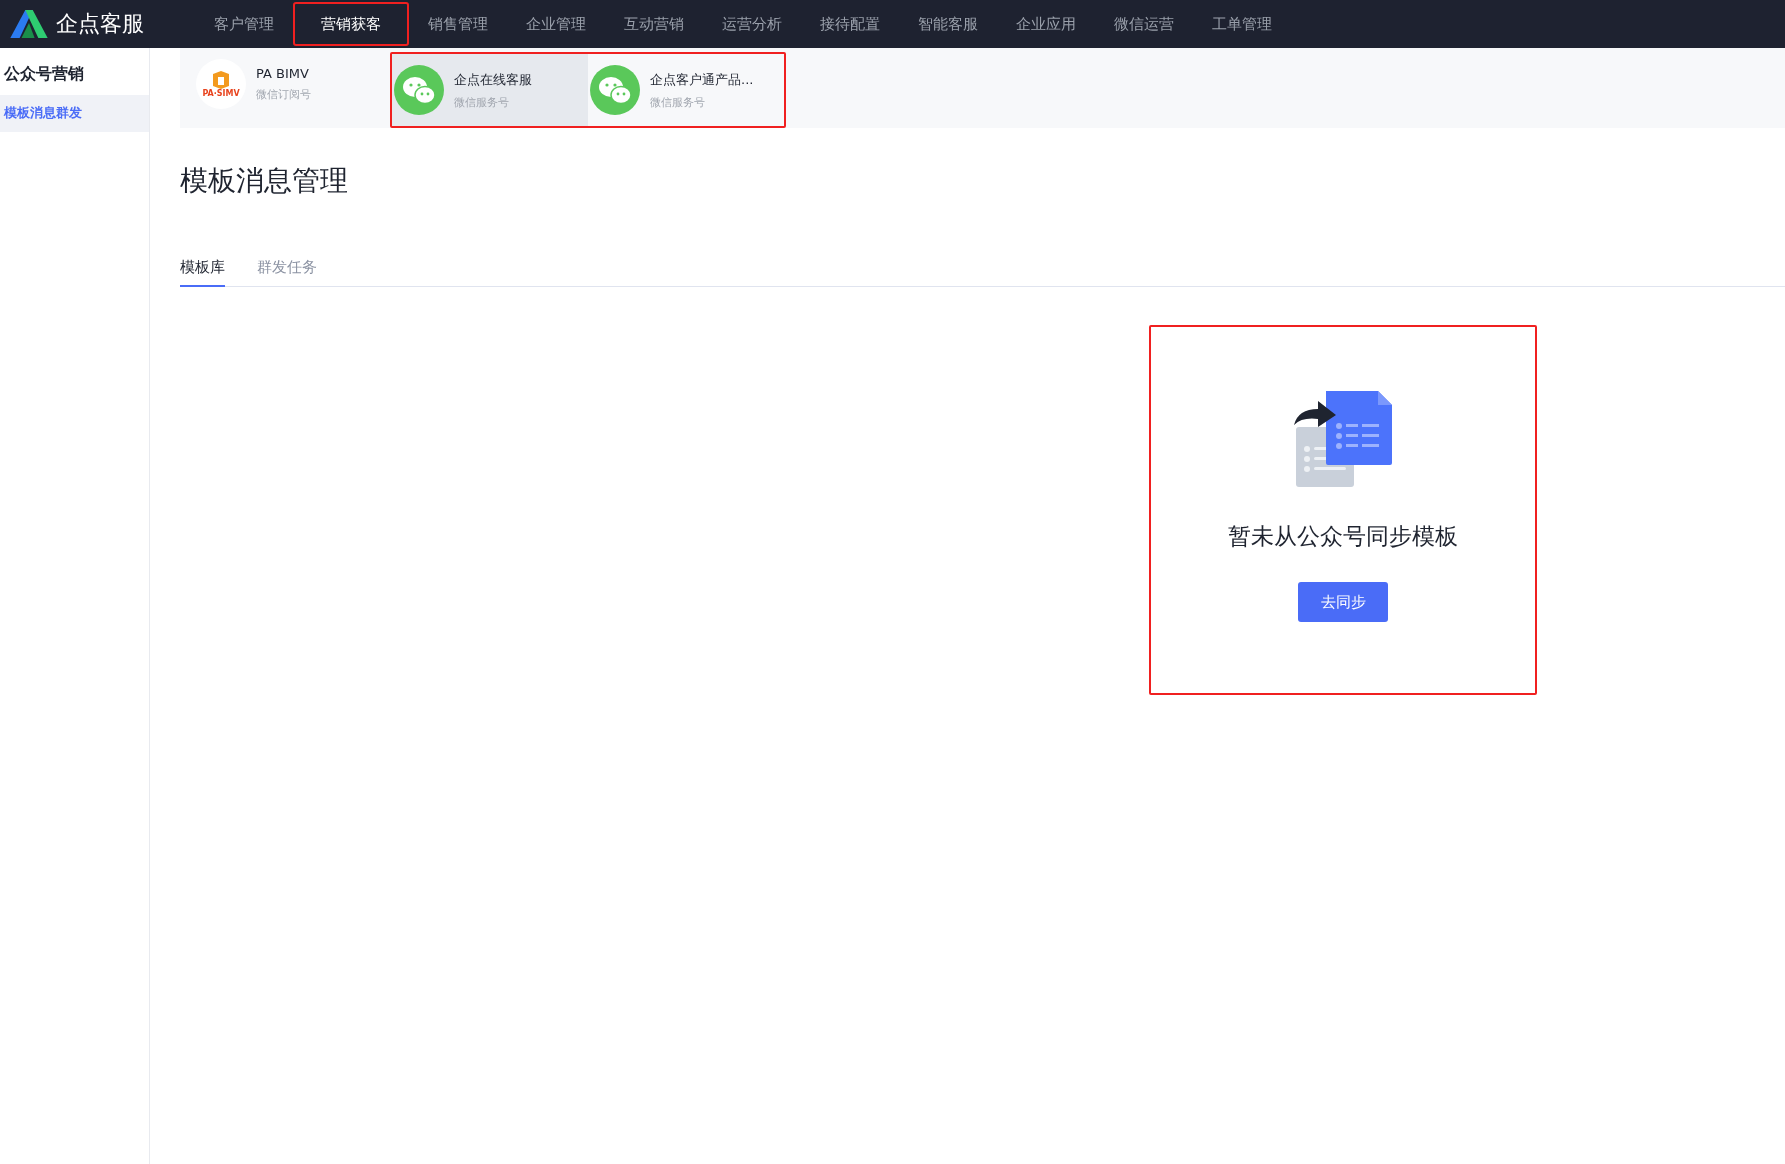  What do you see at coordinates (29, 24) in the screenshot?
I see `logo-icon` at bounding box center [29, 24].